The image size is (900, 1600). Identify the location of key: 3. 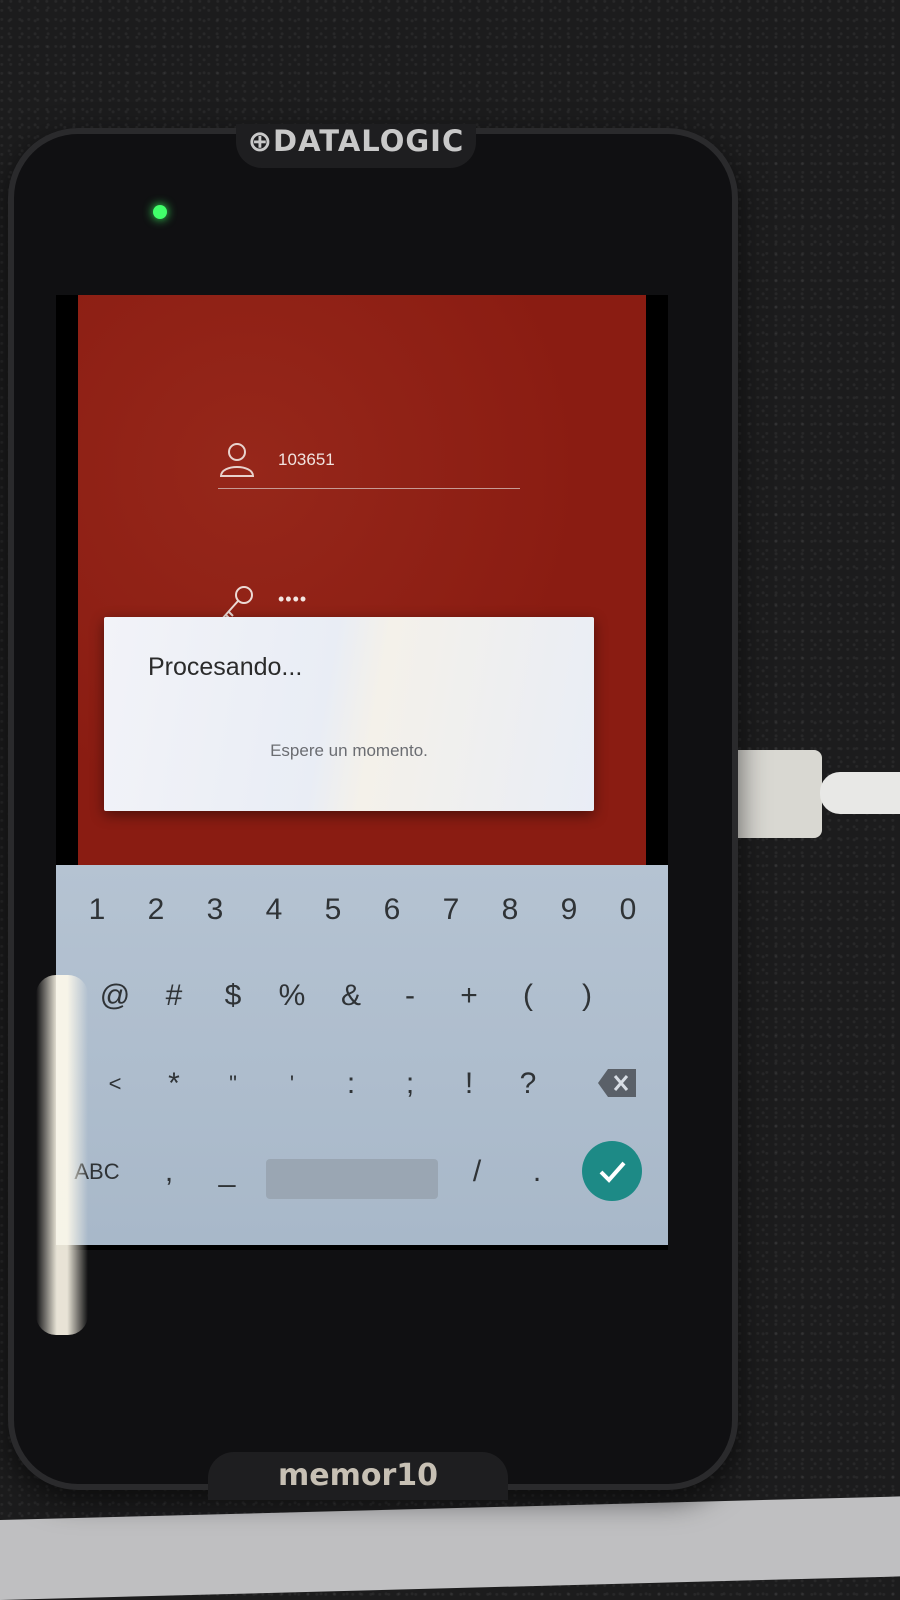
(215, 910).